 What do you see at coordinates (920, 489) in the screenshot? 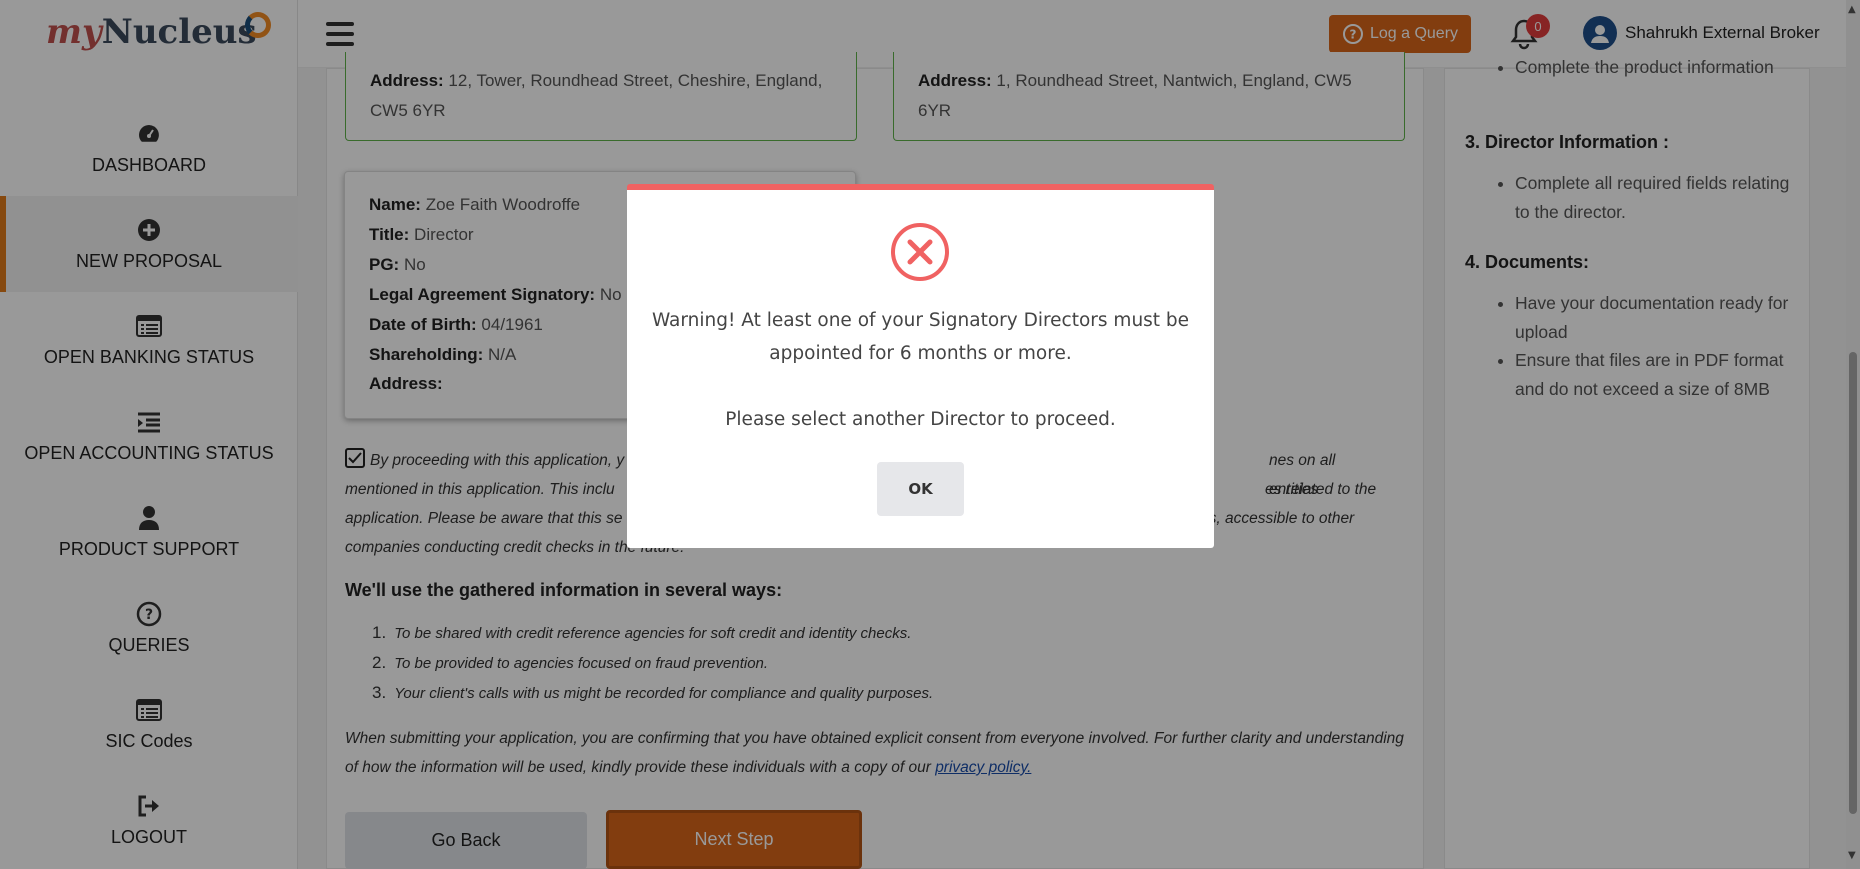
I see `ok-button: OK` at bounding box center [920, 489].